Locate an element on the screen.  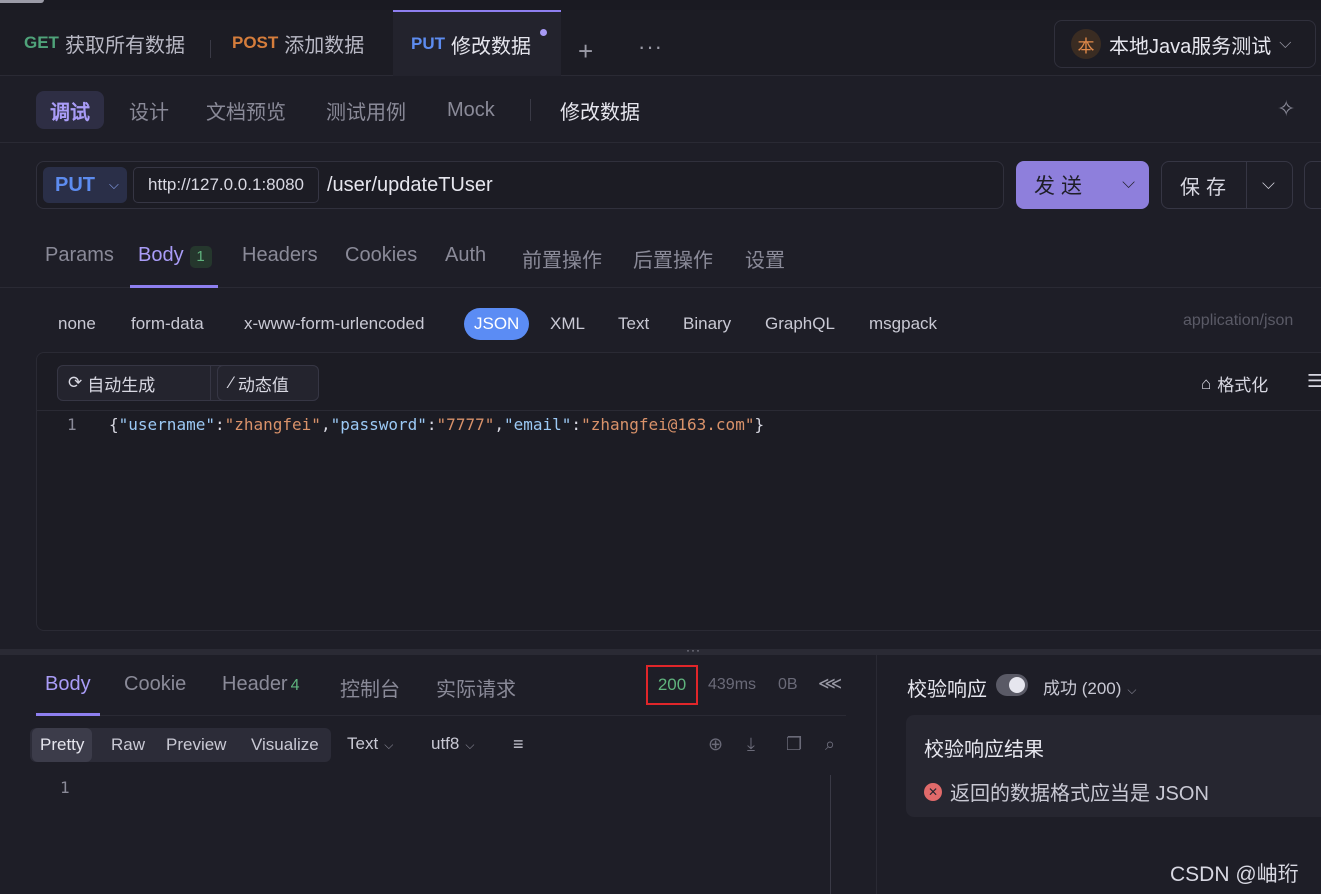
download-icon: ⤓ is located at coordinates (751, 744).